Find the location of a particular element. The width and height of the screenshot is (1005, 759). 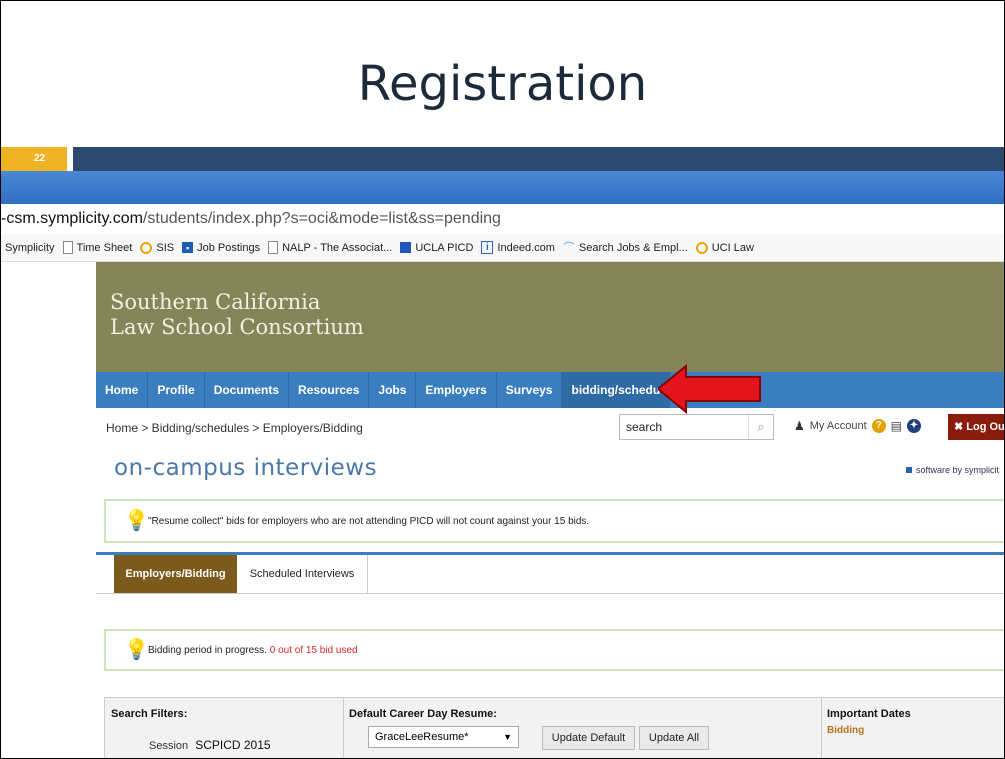

bookmark-job-postings: ▪ Job Postings is located at coordinates (221, 248).